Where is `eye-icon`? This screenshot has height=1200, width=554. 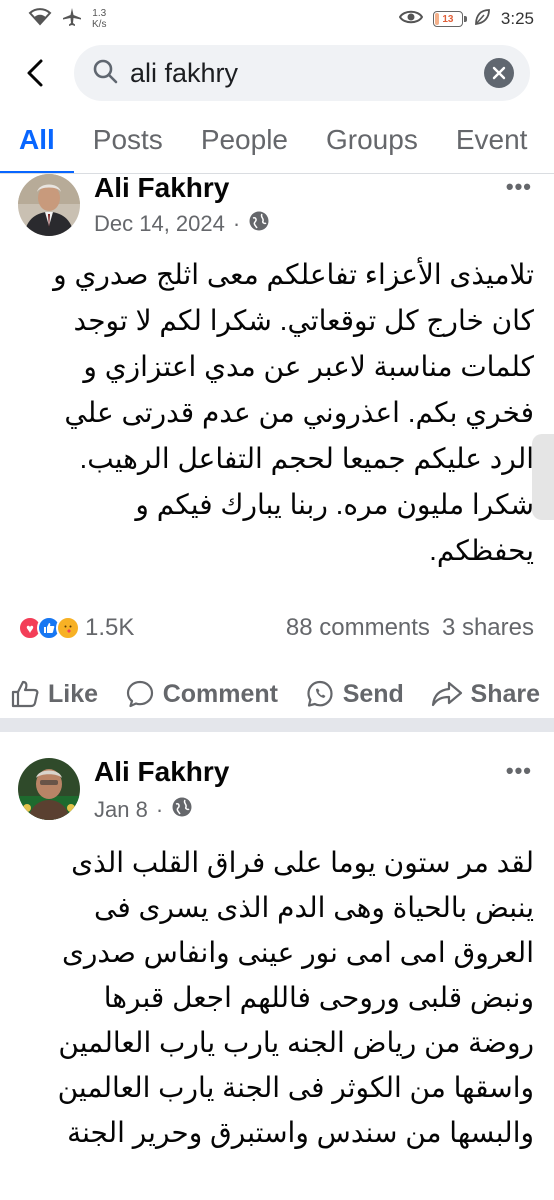
eye-icon is located at coordinates (411, 19).